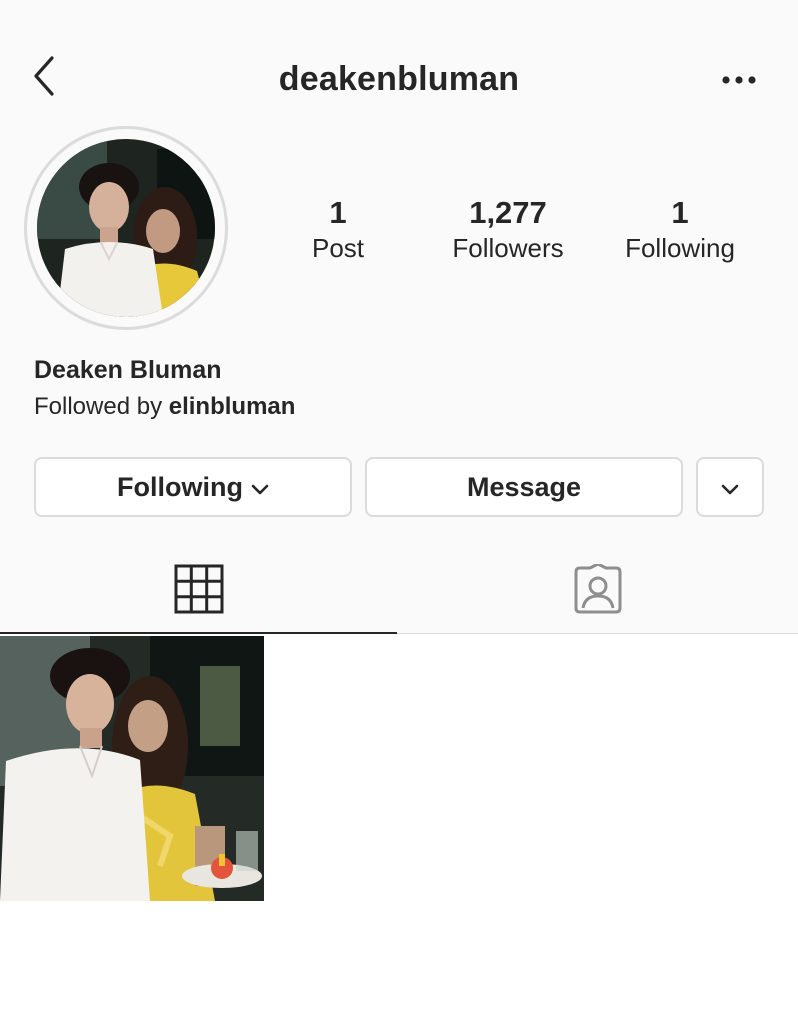  I want to click on post-photo, so click(132, 768).